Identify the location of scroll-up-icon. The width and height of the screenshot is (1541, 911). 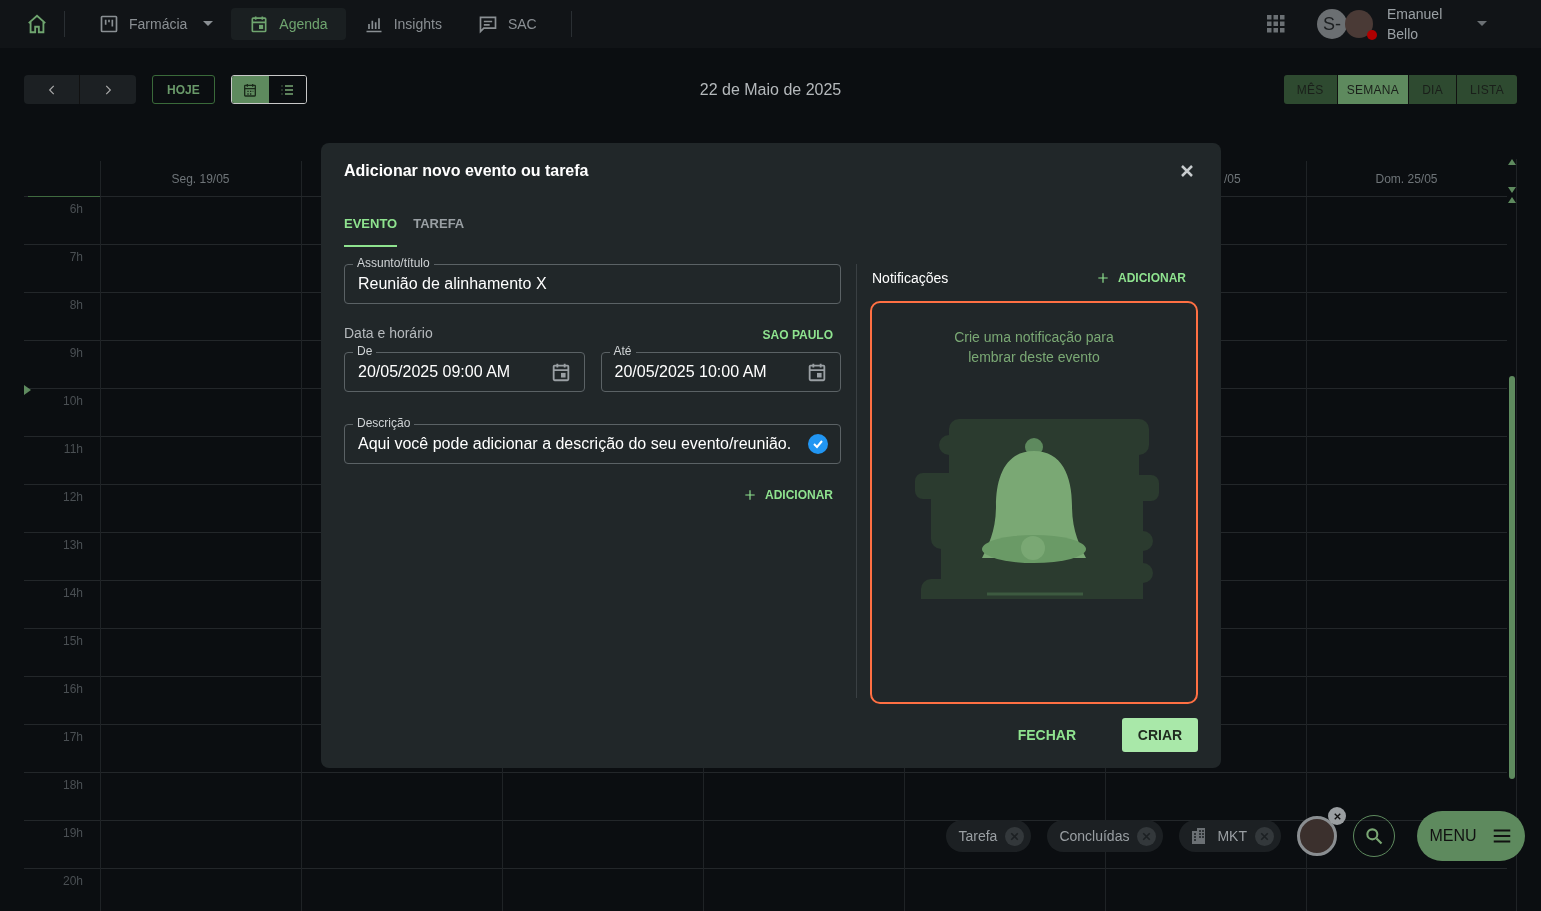
(1512, 162).